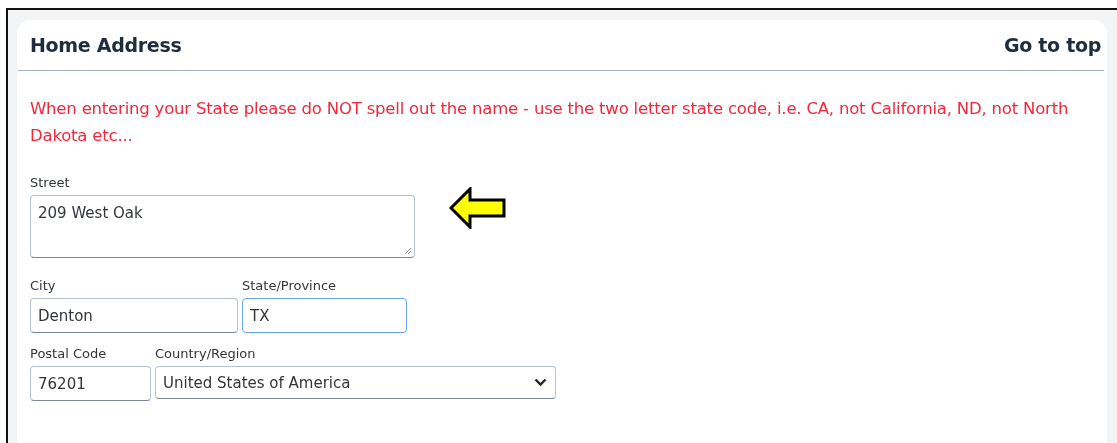  I want to click on resize-grip-icon, so click(407, 250).